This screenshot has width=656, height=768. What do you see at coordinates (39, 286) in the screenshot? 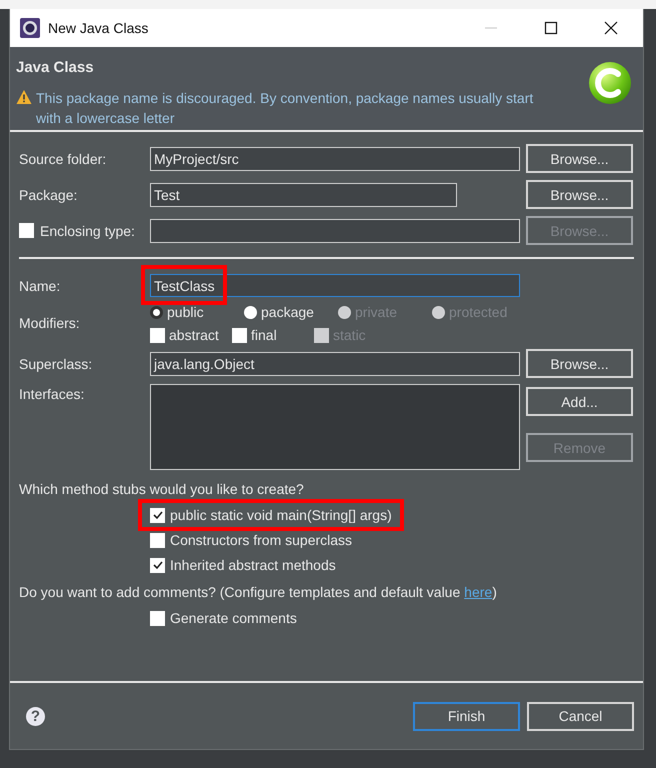
I see `field-label: Name:` at bounding box center [39, 286].